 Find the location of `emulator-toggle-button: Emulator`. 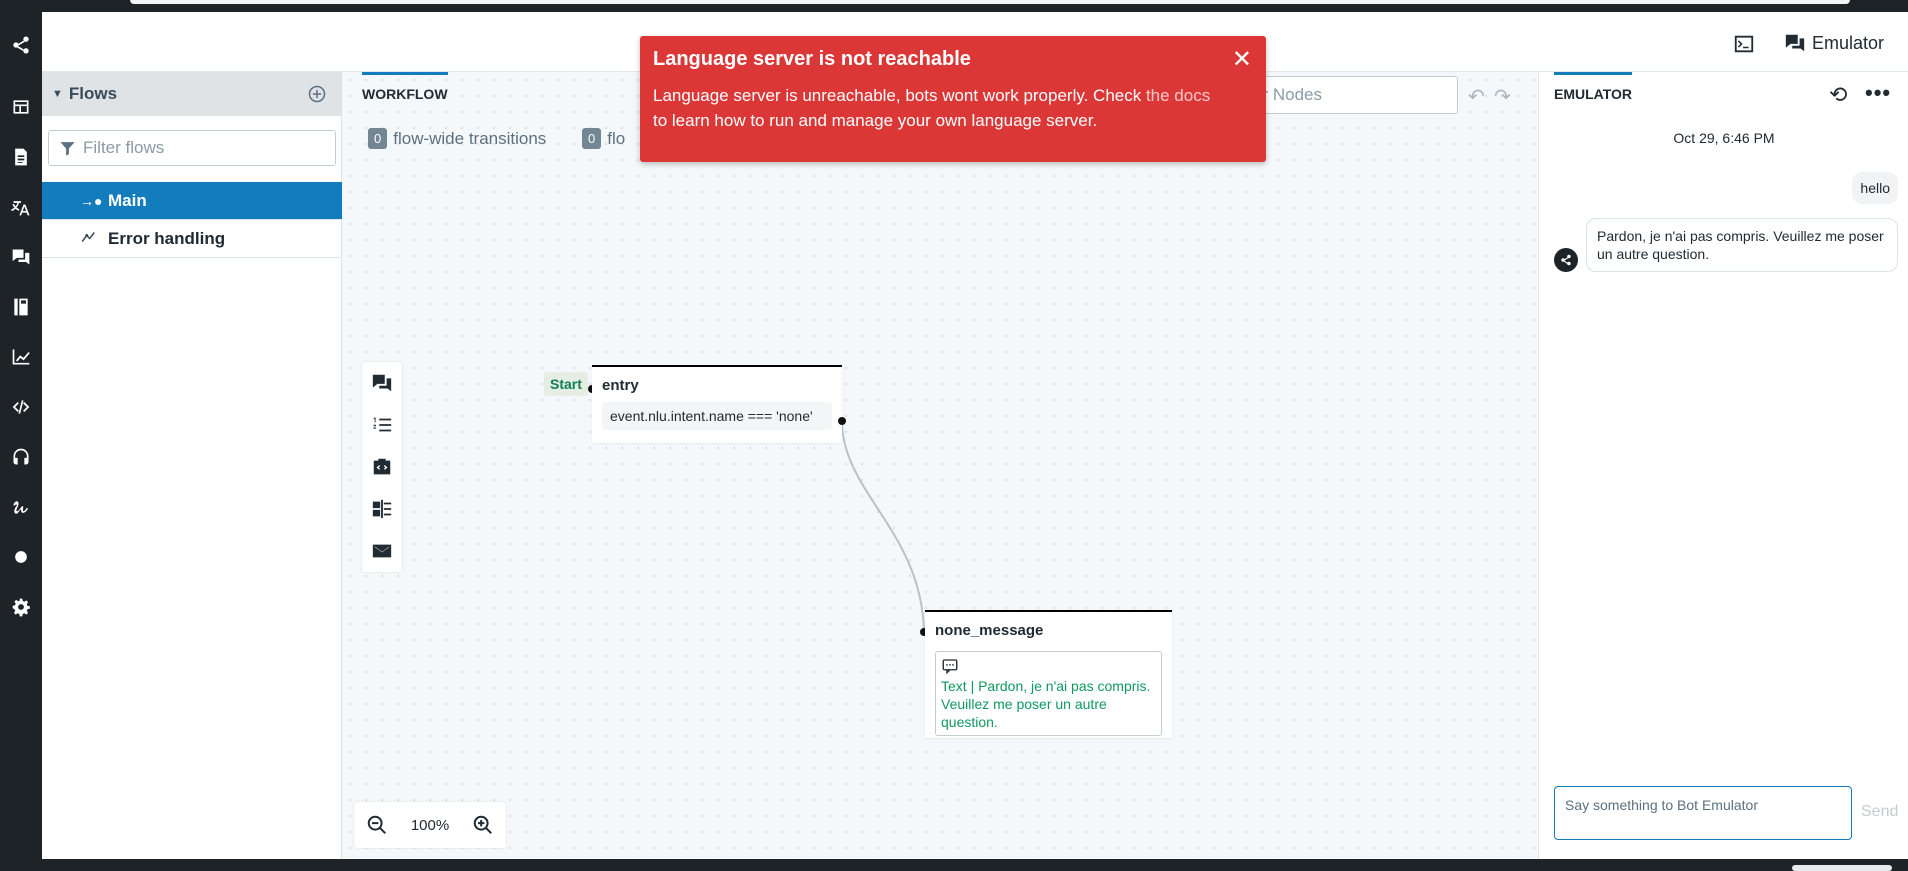

emulator-toggle-button: Emulator is located at coordinates (1834, 43).